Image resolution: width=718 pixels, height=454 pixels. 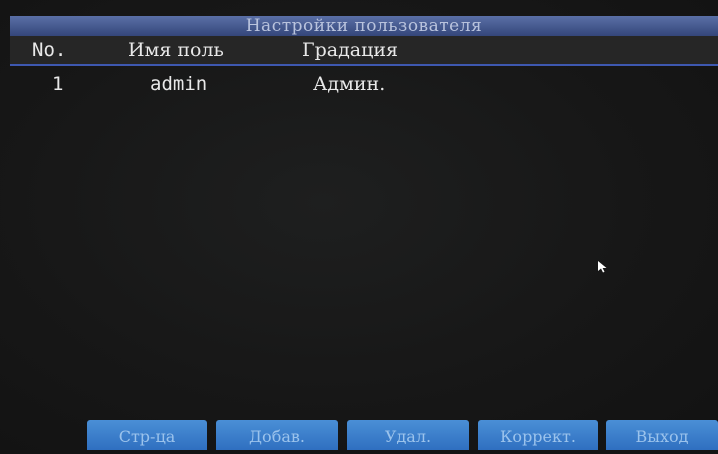 I want to click on delete-button: Удал., so click(x=408, y=435).